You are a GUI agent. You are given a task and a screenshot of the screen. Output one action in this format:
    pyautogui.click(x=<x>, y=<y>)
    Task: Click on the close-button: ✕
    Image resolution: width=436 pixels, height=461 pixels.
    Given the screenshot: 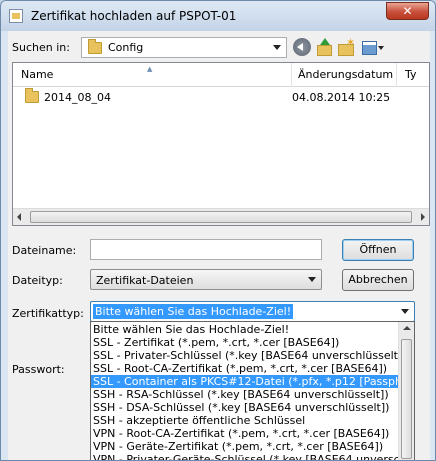 What is the action you would take?
    pyautogui.click(x=407, y=11)
    